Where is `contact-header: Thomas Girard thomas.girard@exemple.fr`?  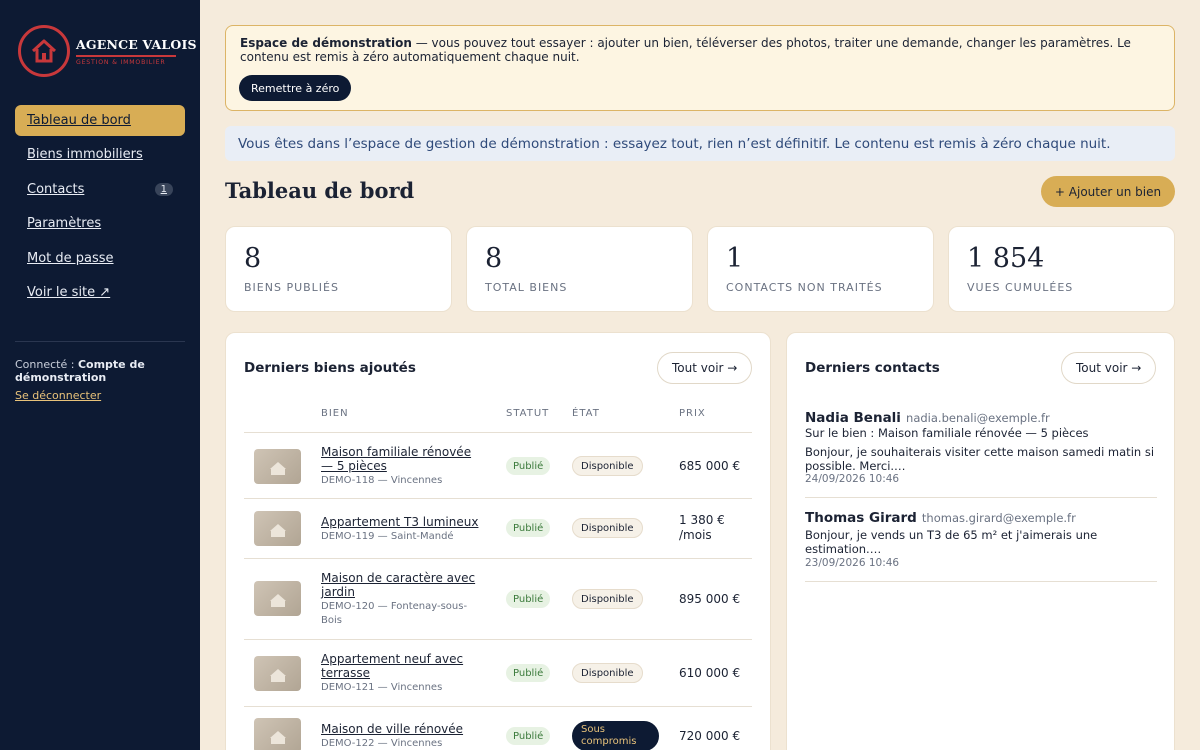 contact-header: Thomas Girard thomas.girard@exemple.fr is located at coordinates (940, 516).